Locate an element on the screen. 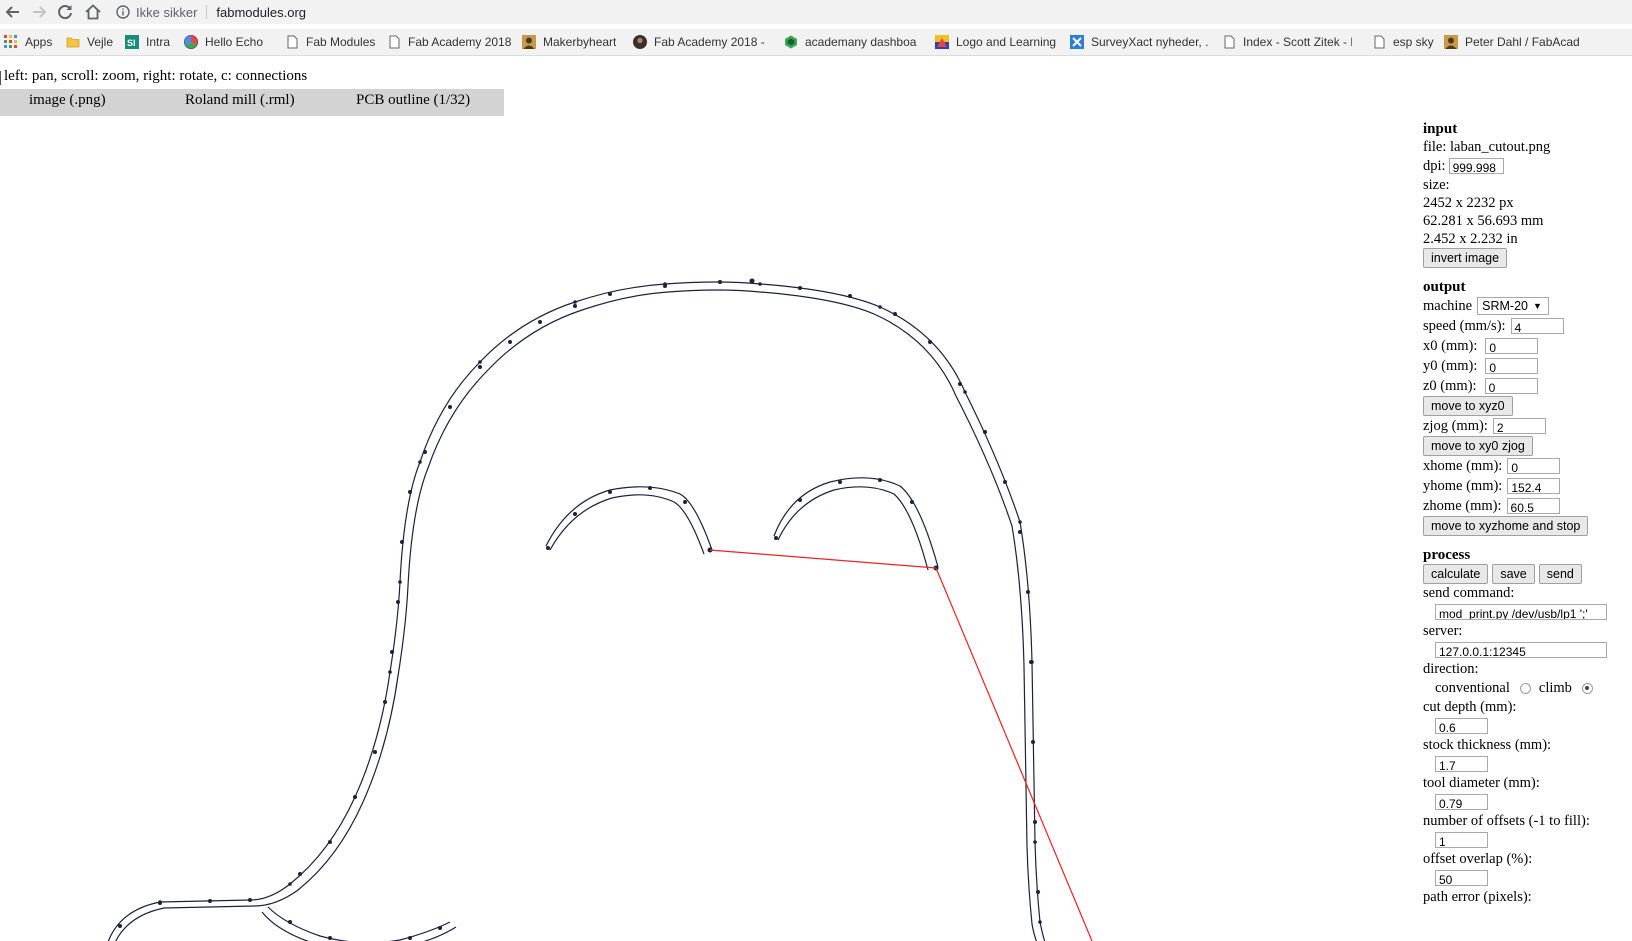 Image resolution: width=1632 pixels, height=941 pixels. offsets-input: 1 is located at coordinates (1461, 840).